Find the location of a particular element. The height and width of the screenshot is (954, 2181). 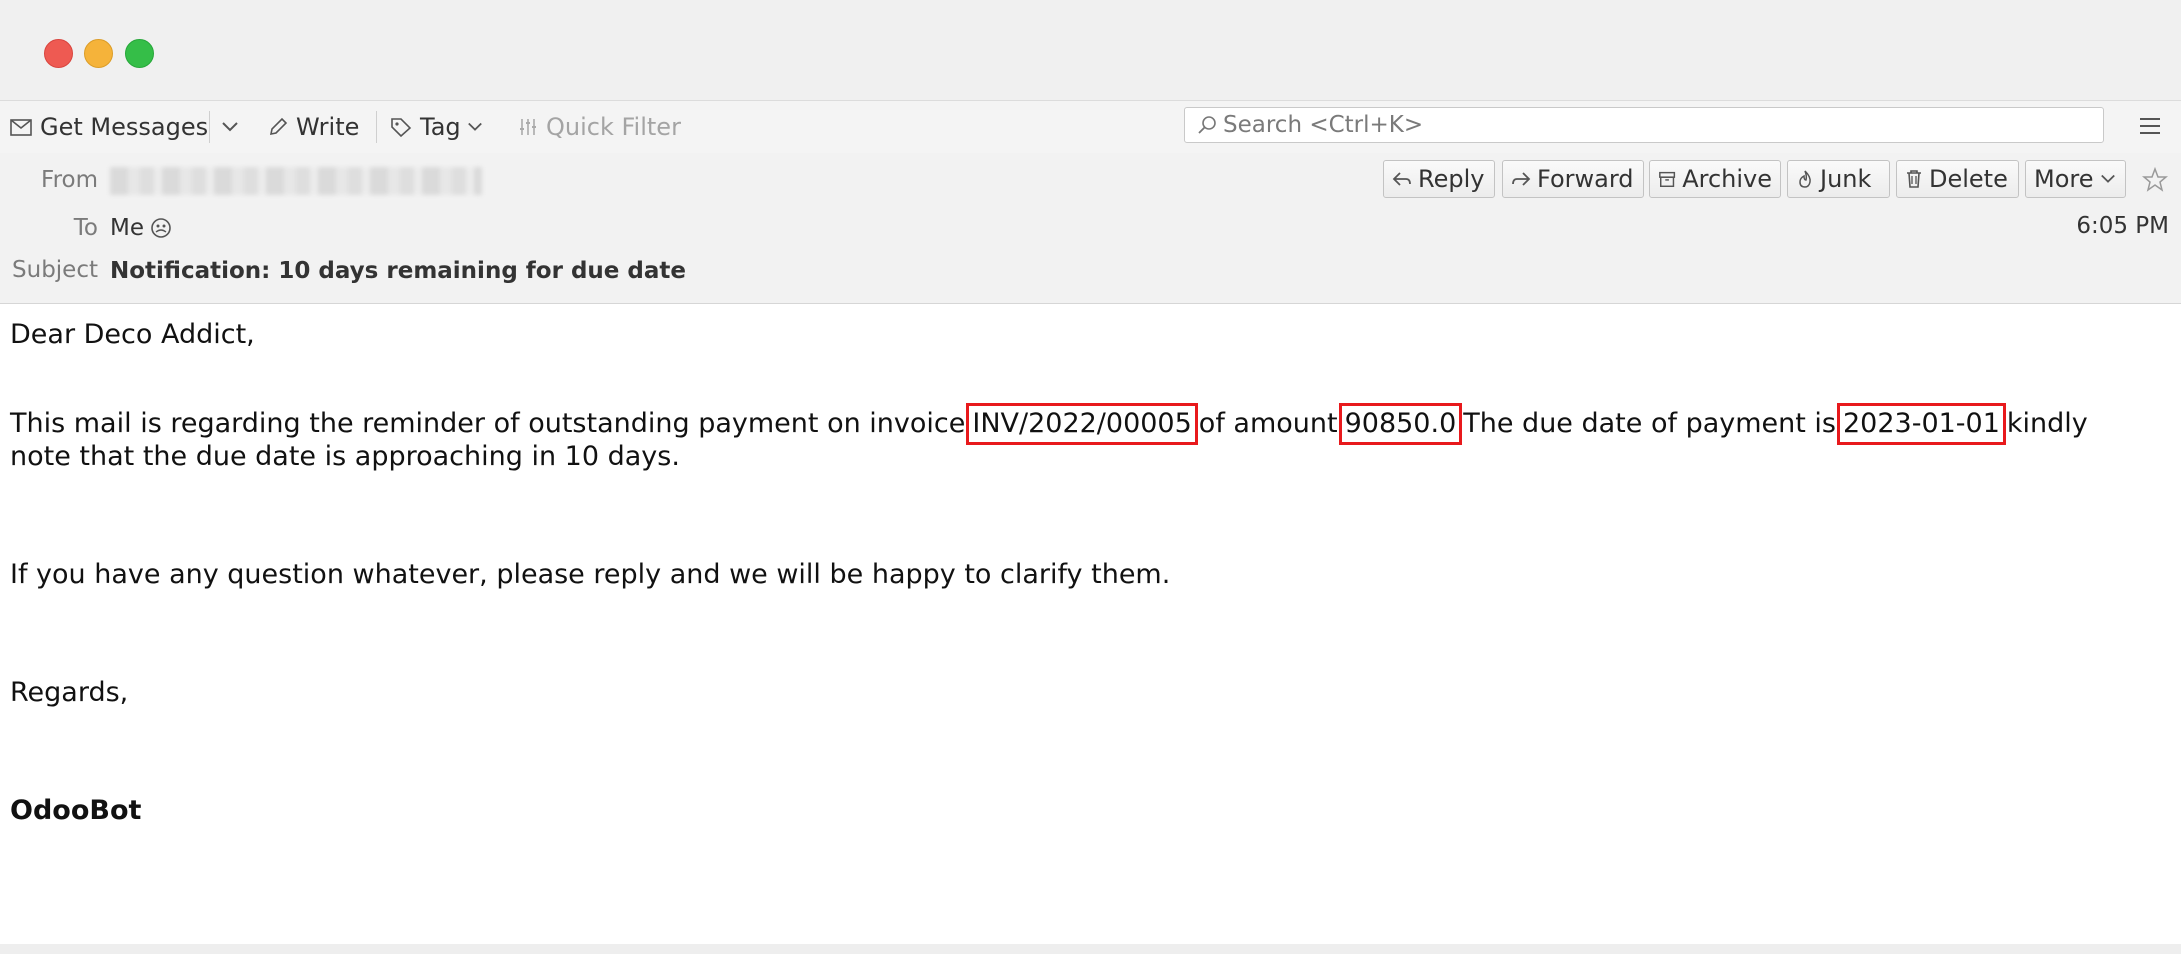

recipient-name: Me is located at coordinates (127, 228).